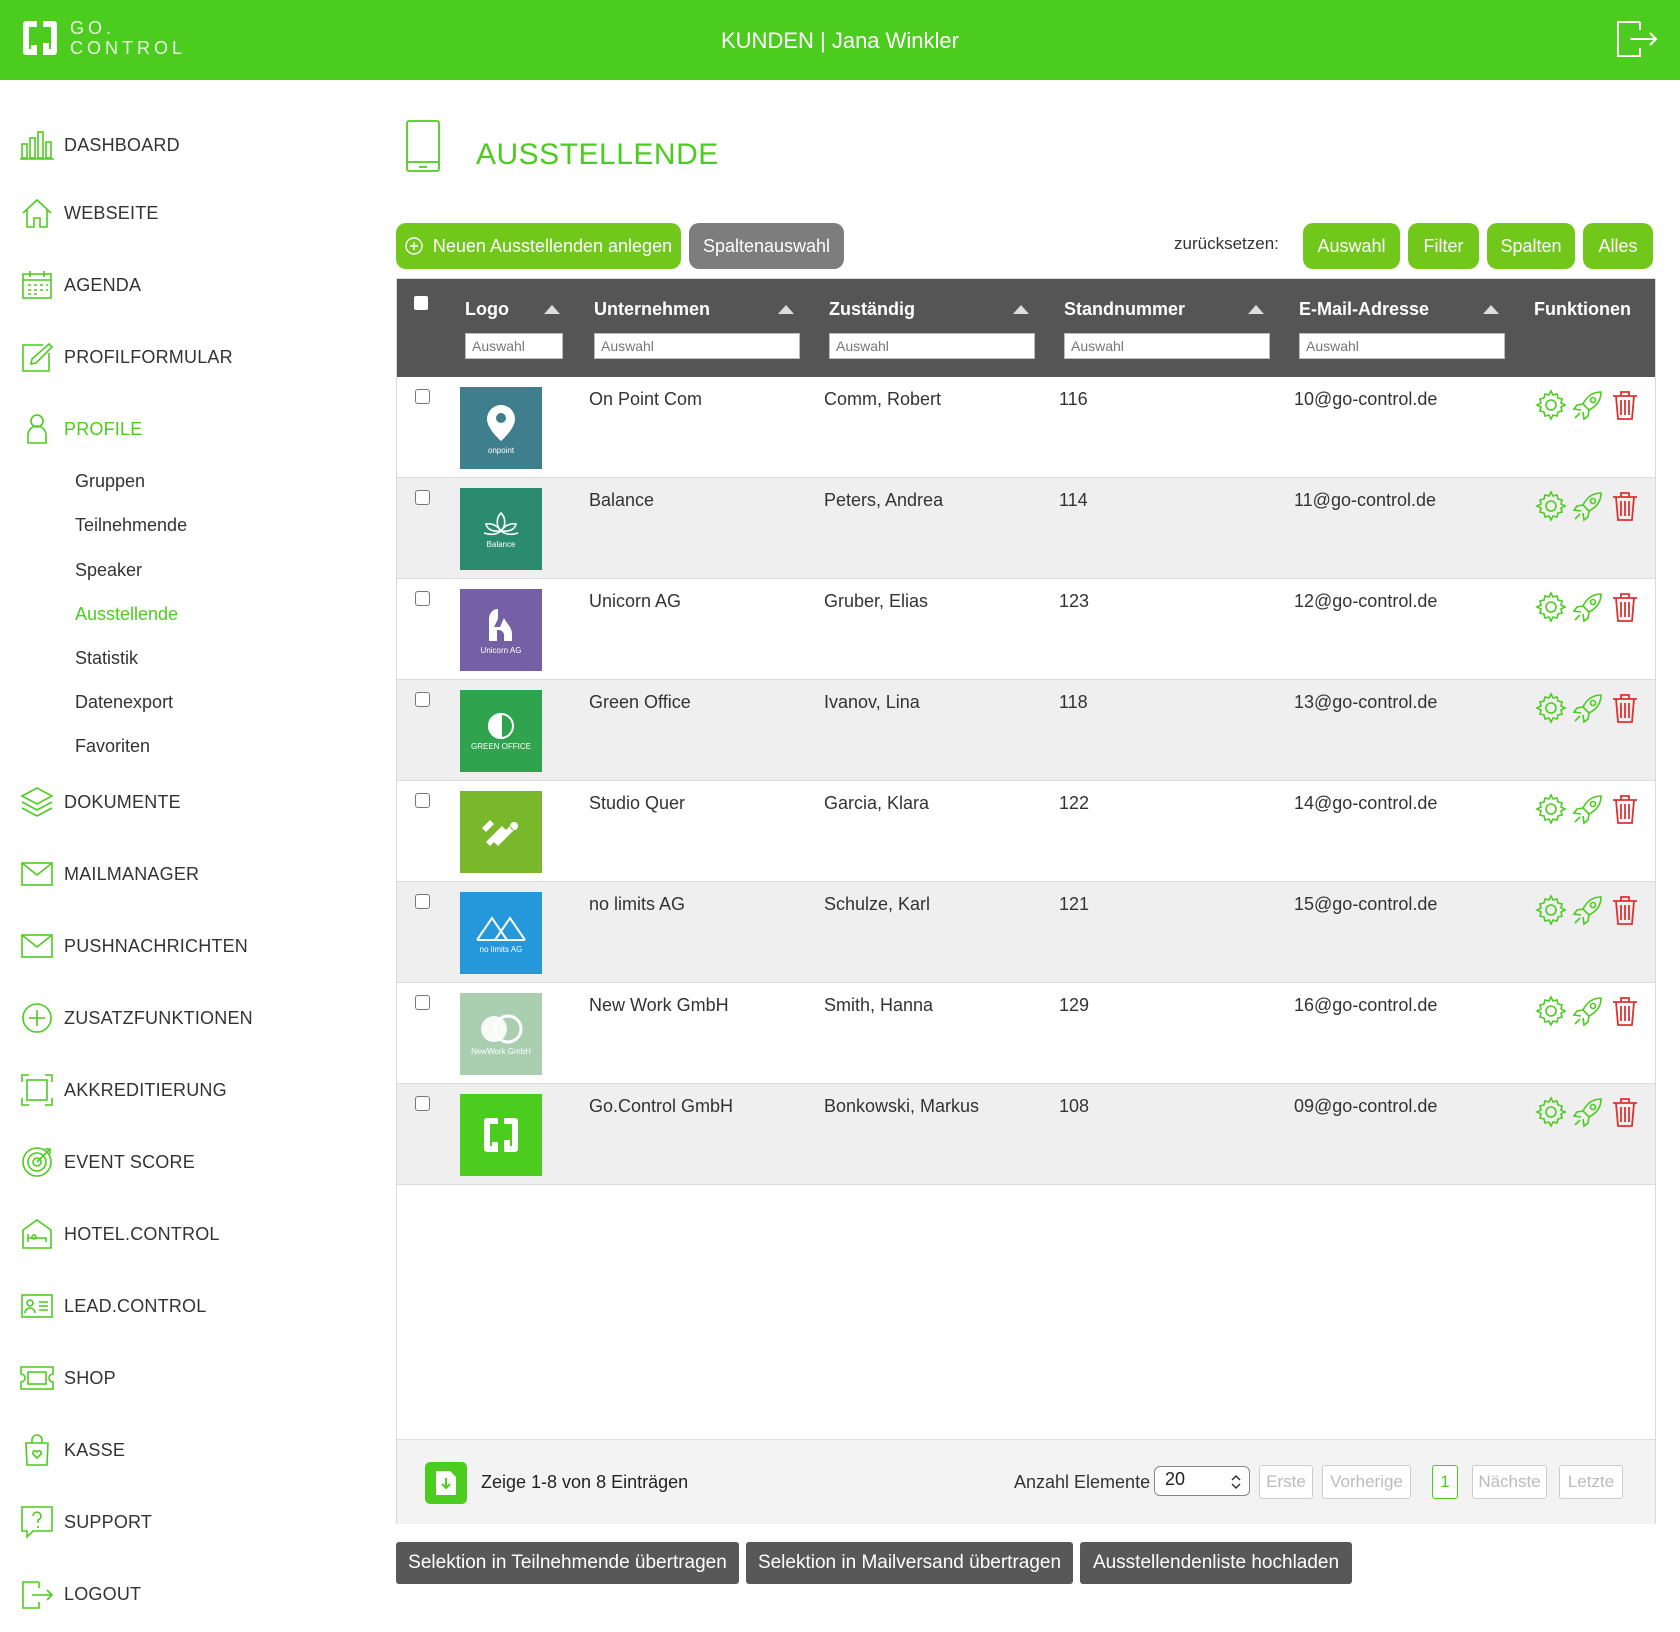 Image resolution: width=1680 pixels, height=1632 pixels. What do you see at coordinates (872, 309) in the screenshot?
I see `header-zustaendig: Zuständig` at bounding box center [872, 309].